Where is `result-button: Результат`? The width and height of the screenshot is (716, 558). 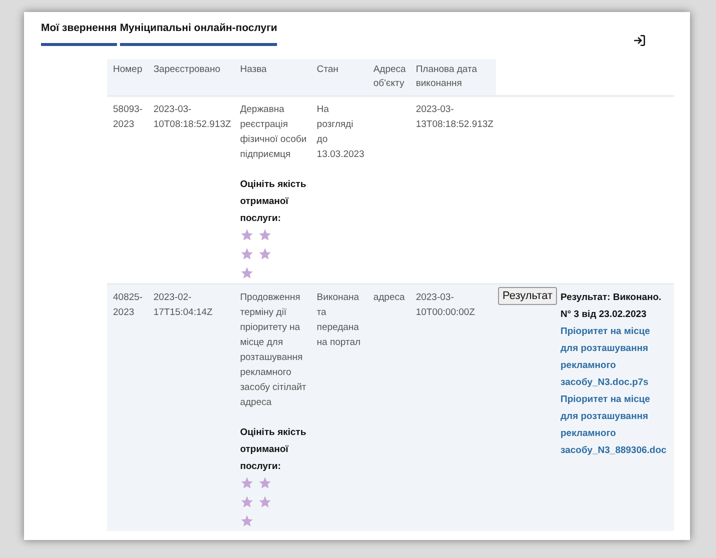
result-button: Результат is located at coordinates (527, 296).